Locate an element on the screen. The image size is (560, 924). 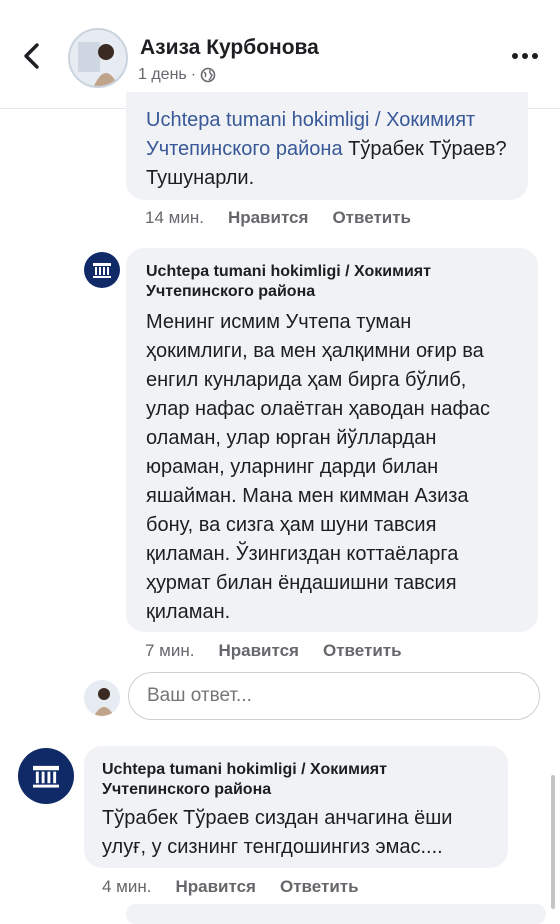
post-time: 1 день is located at coordinates (162, 75).